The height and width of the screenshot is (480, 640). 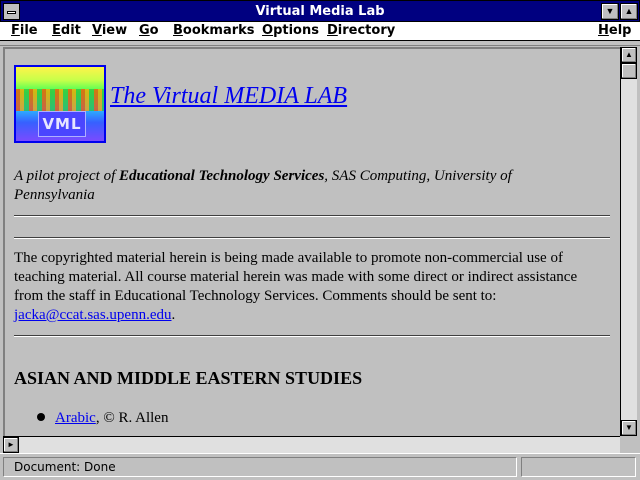 What do you see at coordinates (629, 71) in the screenshot?
I see `scroll-thumb` at bounding box center [629, 71].